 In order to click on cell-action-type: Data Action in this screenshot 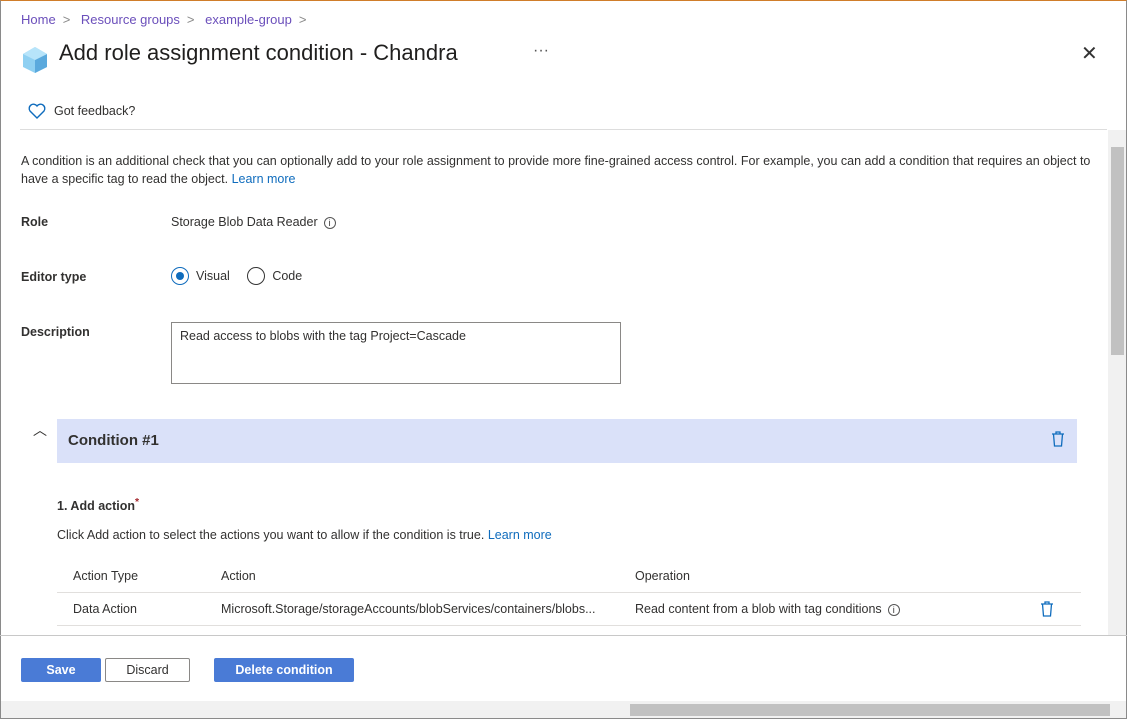, I will do `click(105, 609)`.